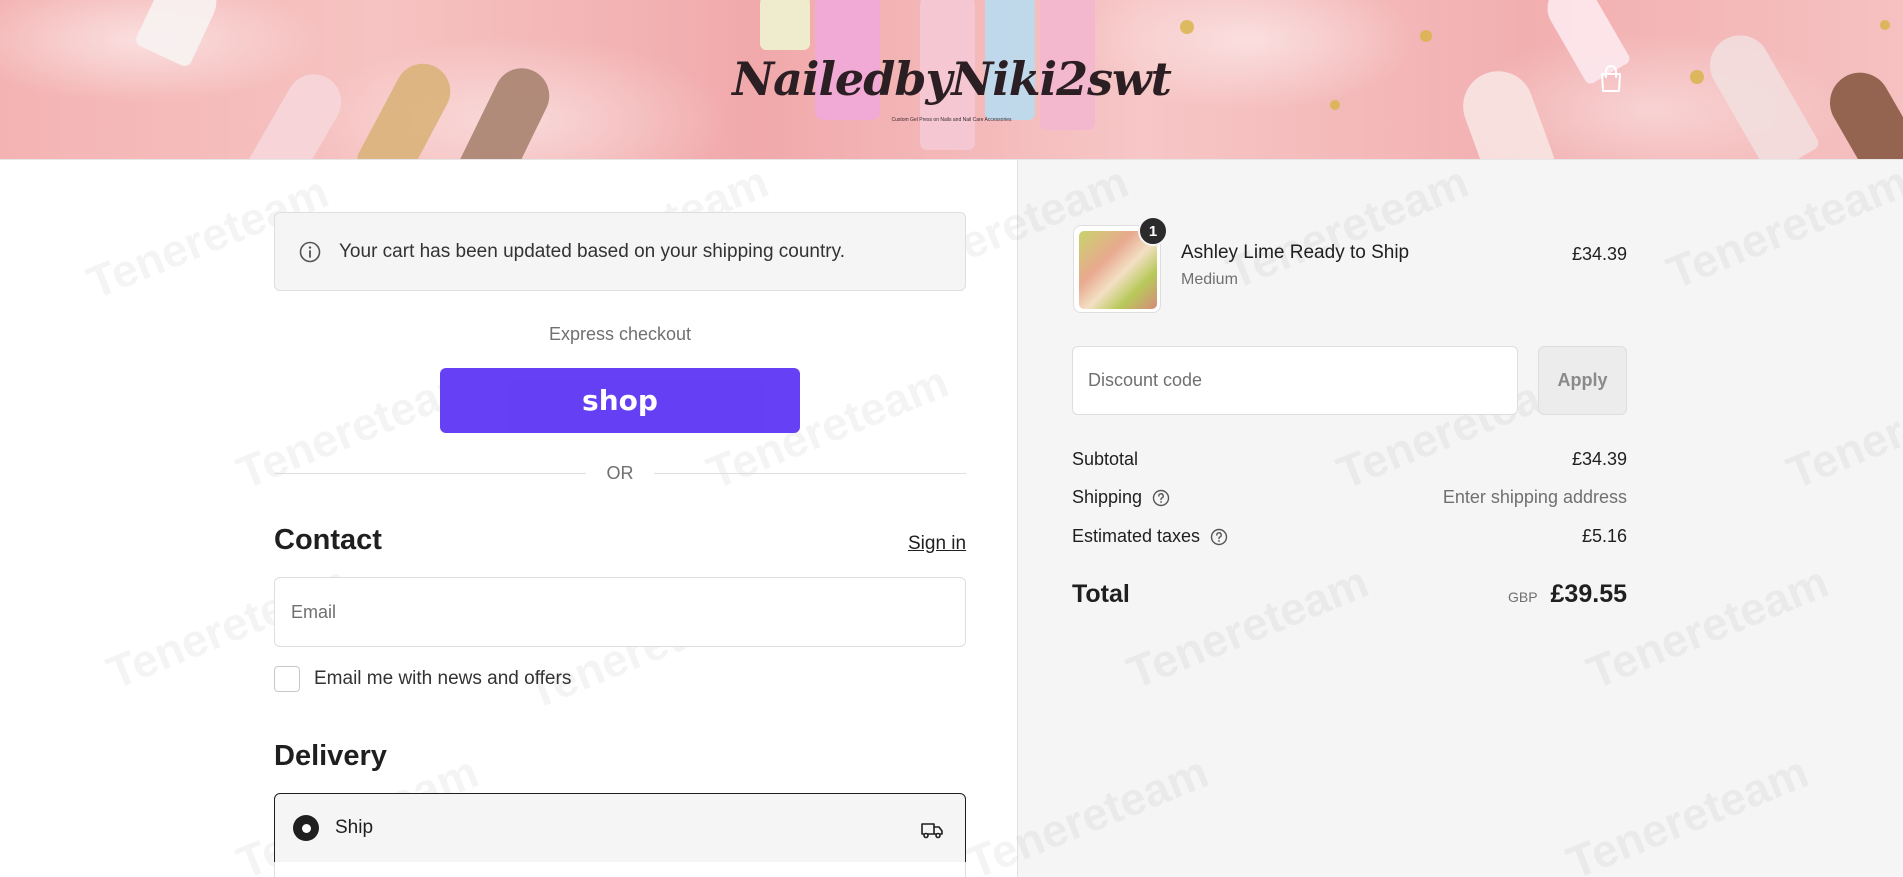 The height and width of the screenshot is (877, 1903). I want to click on info-icon, so click(310, 251).